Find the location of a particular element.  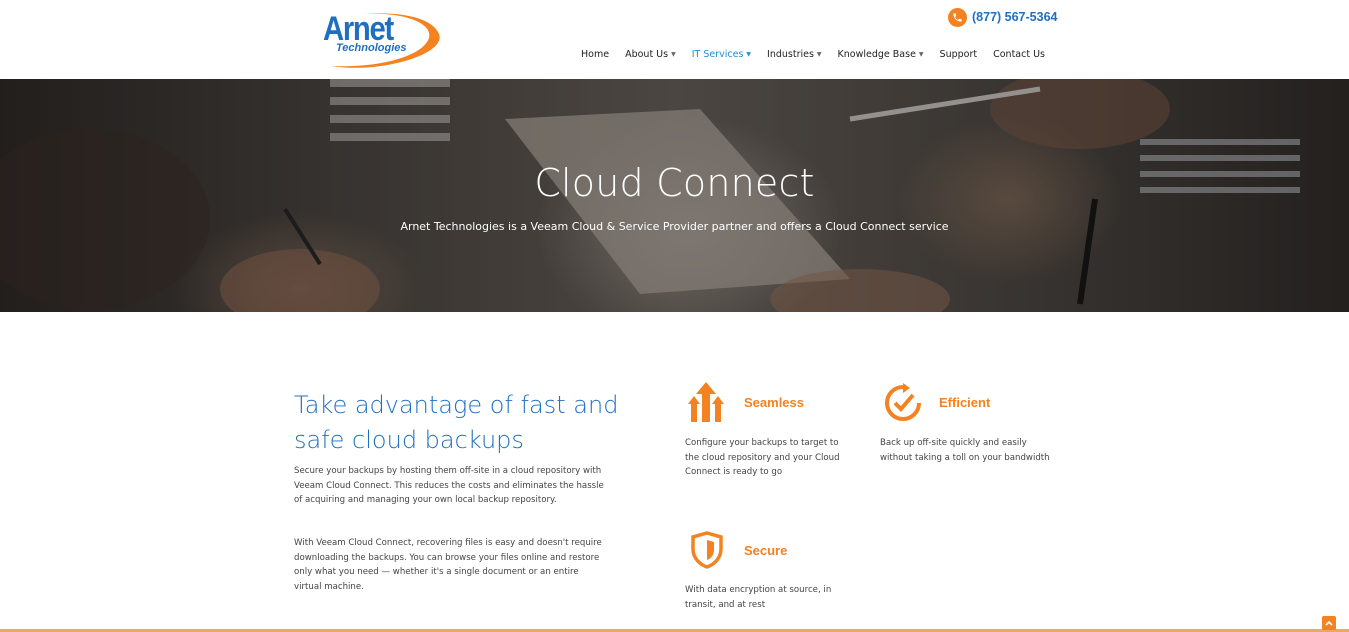

nav-item-industries: Industries ▼ is located at coordinates (794, 54).